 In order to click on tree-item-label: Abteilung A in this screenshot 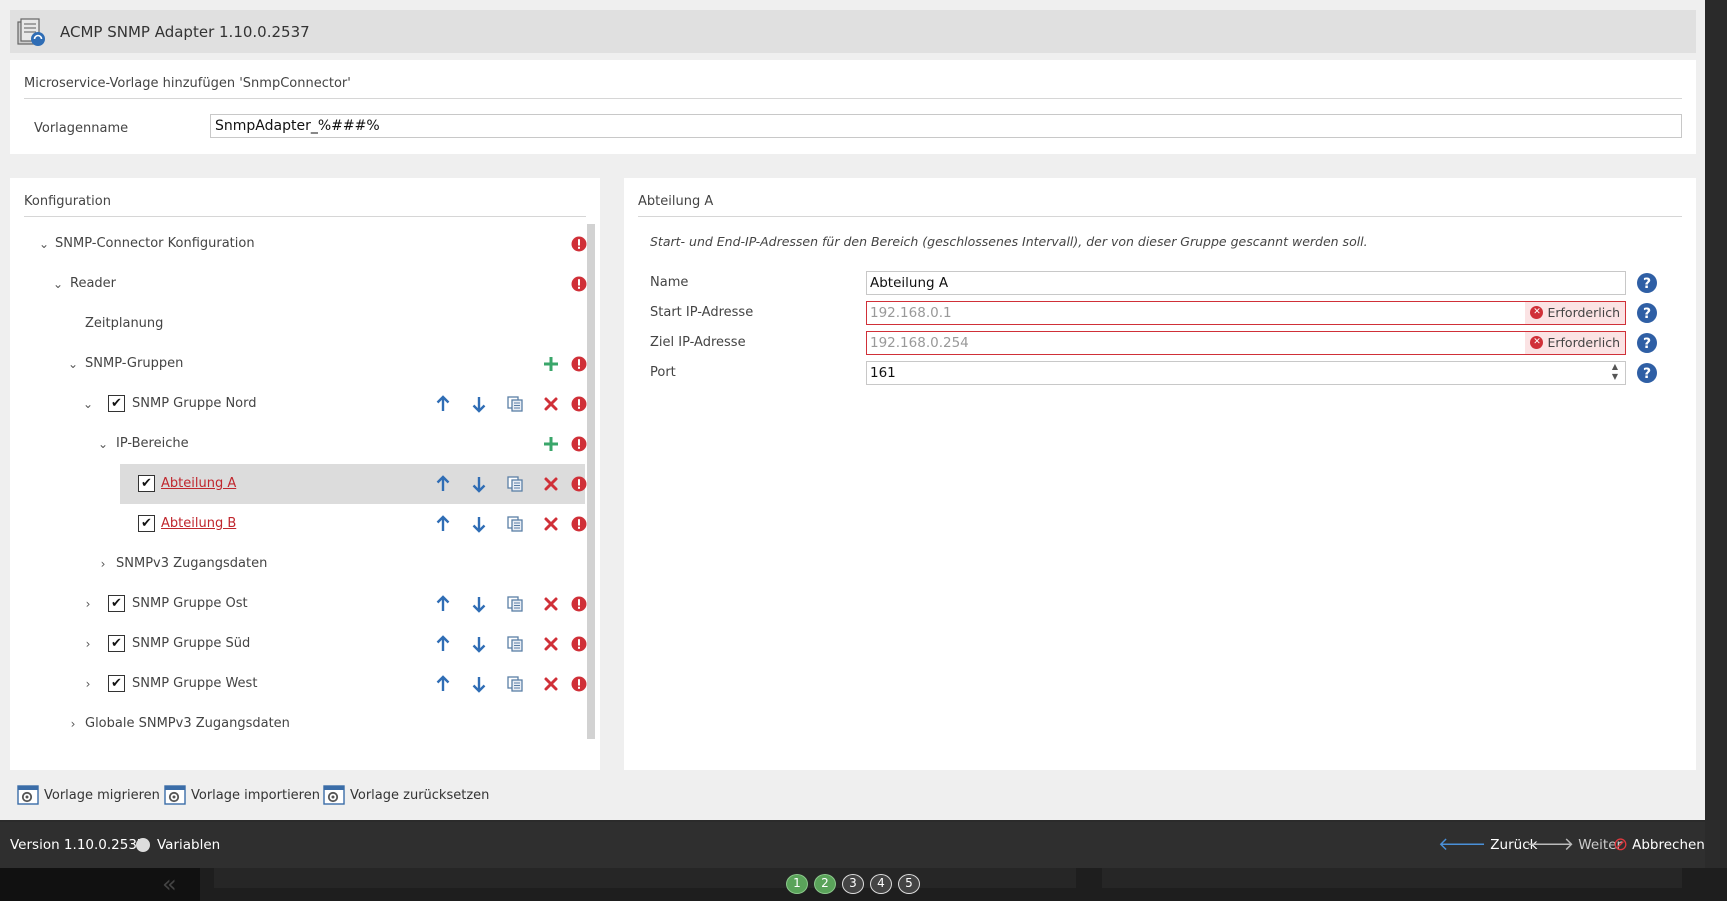, I will do `click(198, 484)`.